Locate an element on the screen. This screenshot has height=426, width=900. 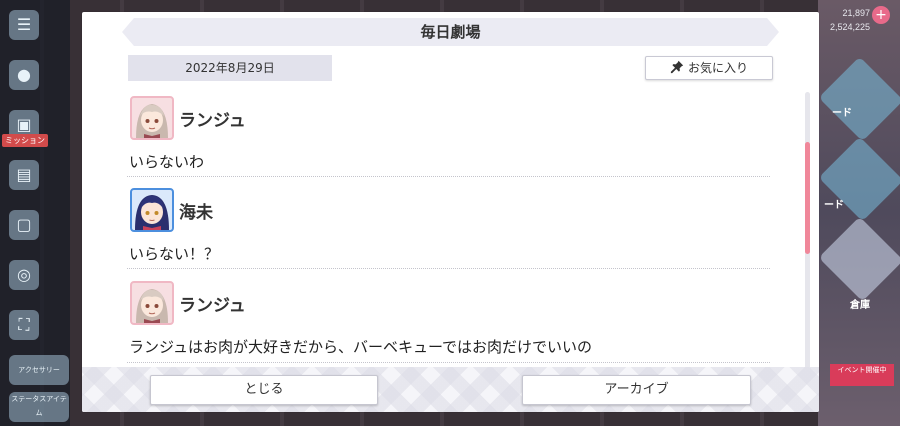
right-panel: 21,897 2,524,225 + ード ード 倉庫 イベント開催中 is located at coordinates (859, 213).